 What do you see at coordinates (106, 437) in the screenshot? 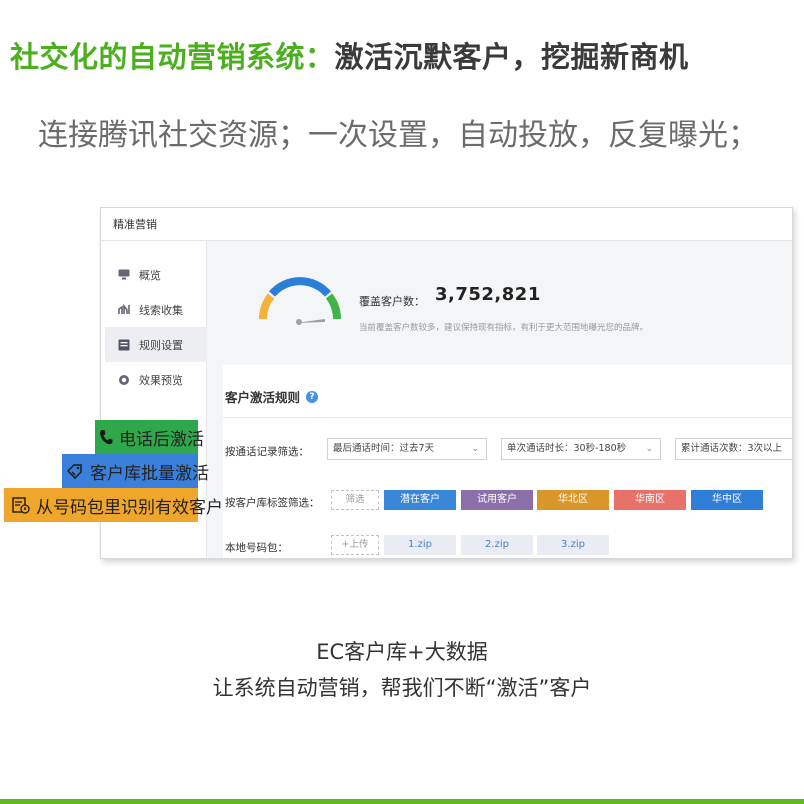
I see `phone-icon` at bounding box center [106, 437].